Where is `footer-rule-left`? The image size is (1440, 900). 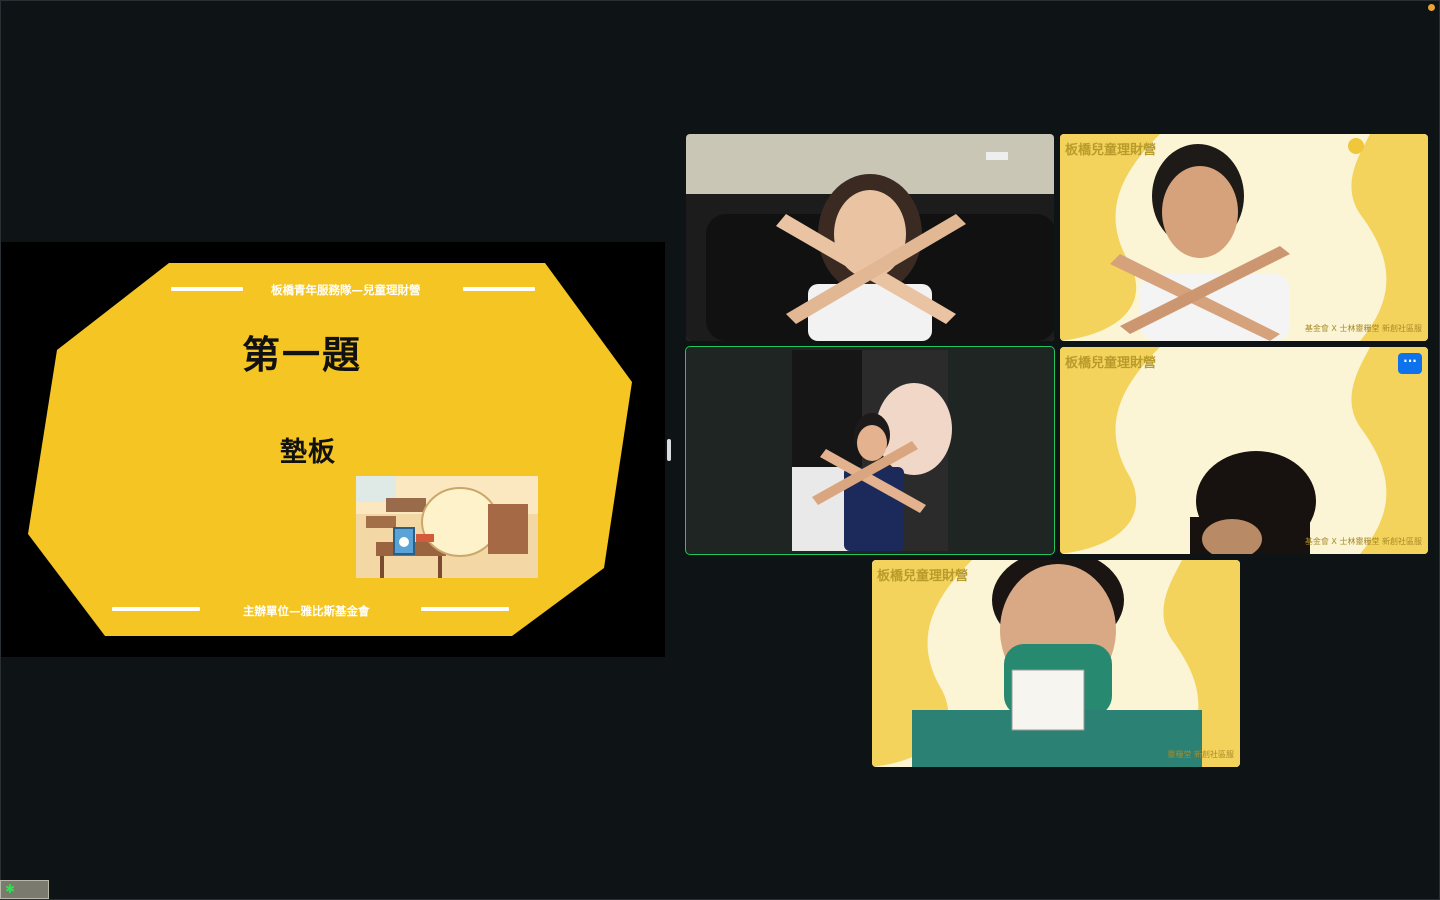
footer-rule-left is located at coordinates (156, 609).